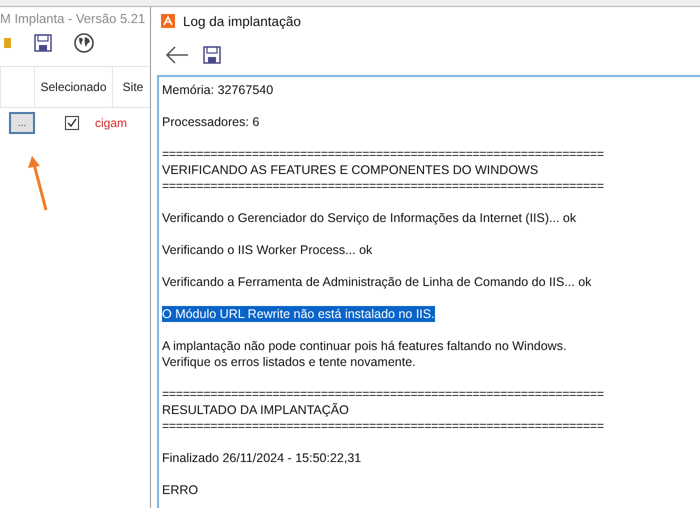  Describe the element at coordinates (377, 282) in the screenshot. I see `log-line: Verificando a Ferramenta de Administração de Linha de Comando do IIS... ok` at that location.